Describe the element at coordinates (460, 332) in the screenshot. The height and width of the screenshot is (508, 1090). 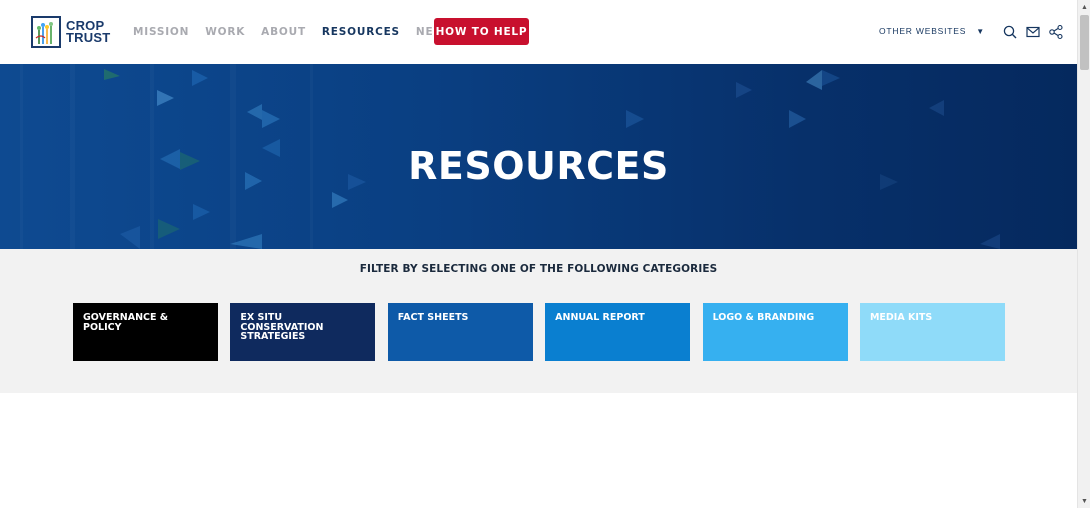
I see `category-fact-sheets: FACT SHEETS` at that location.